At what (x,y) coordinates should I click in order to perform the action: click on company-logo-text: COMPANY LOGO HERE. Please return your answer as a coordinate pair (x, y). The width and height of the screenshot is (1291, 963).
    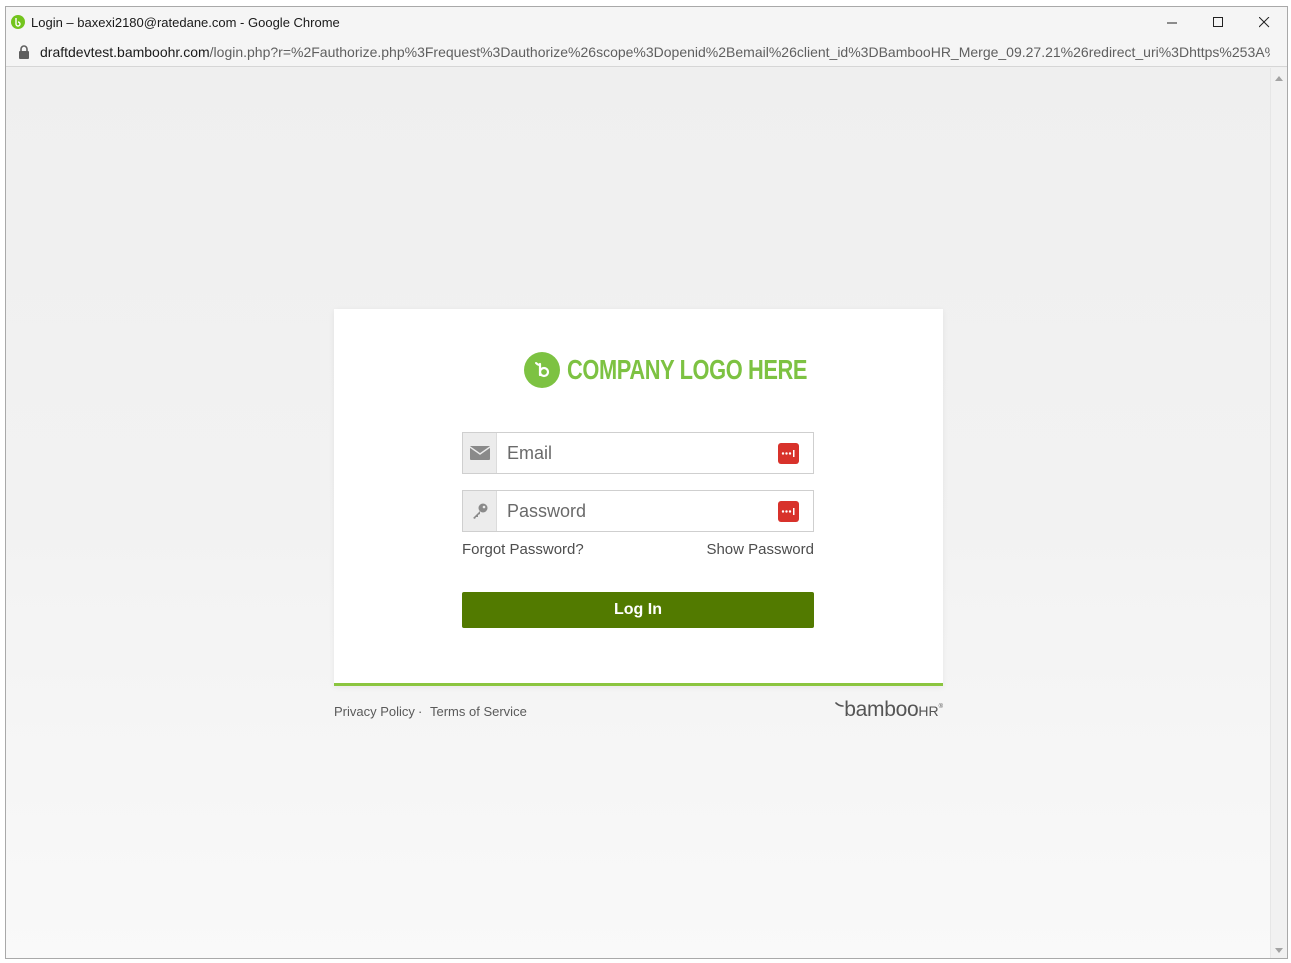
    Looking at the image, I should click on (687, 369).